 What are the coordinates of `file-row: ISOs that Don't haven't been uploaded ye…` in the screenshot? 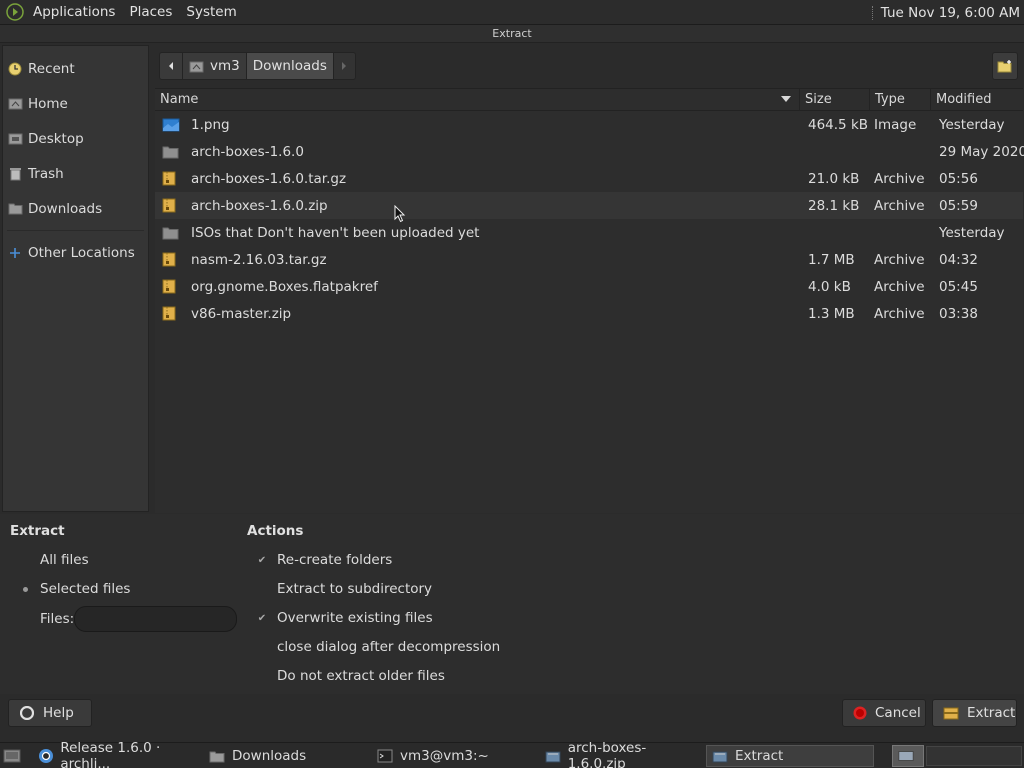 It's located at (589, 232).